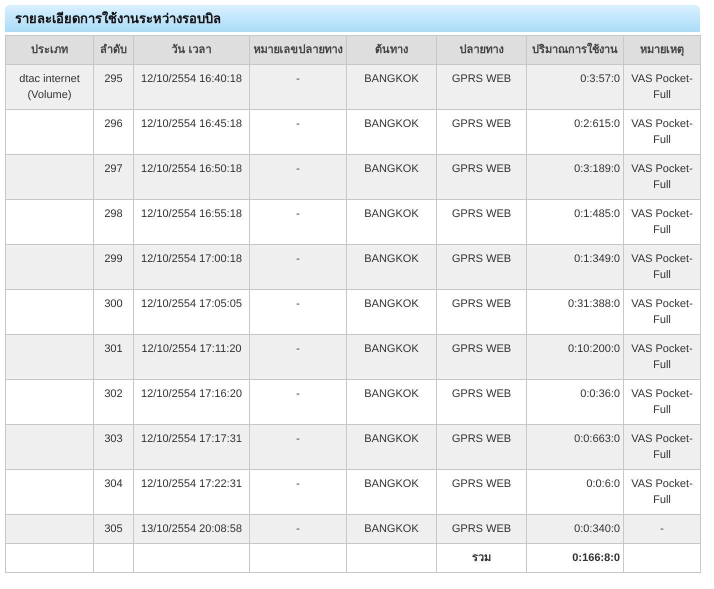 The height and width of the screenshot is (589, 714). Describe the element at coordinates (192, 50) in the screenshot. I see `column-header: วัน เวลา` at that location.